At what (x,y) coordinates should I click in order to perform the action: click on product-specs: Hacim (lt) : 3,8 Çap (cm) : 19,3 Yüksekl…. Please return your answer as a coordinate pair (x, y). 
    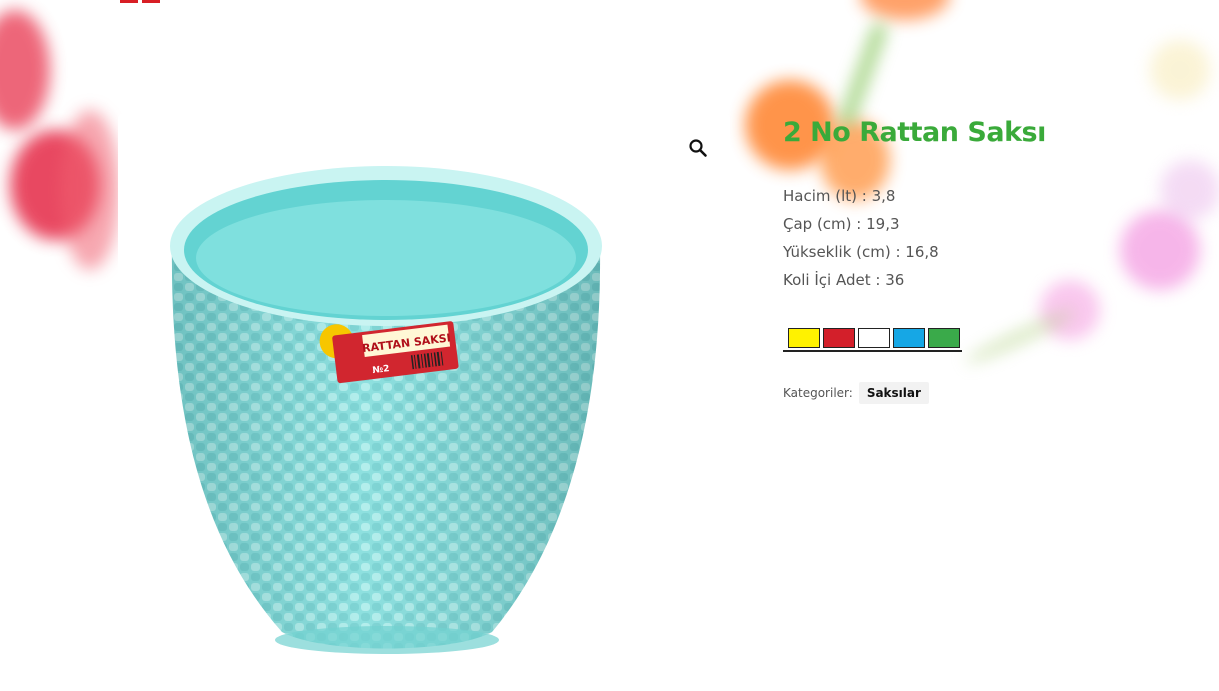
    Looking at the image, I should click on (948, 238).